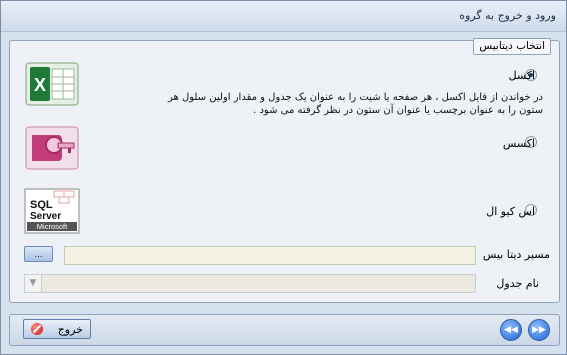 The width and height of the screenshot is (567, 355). Describe the element at coordinates (510, 211) in the screenshot. I see `sql-option-label: اس کیو ال` at that location.